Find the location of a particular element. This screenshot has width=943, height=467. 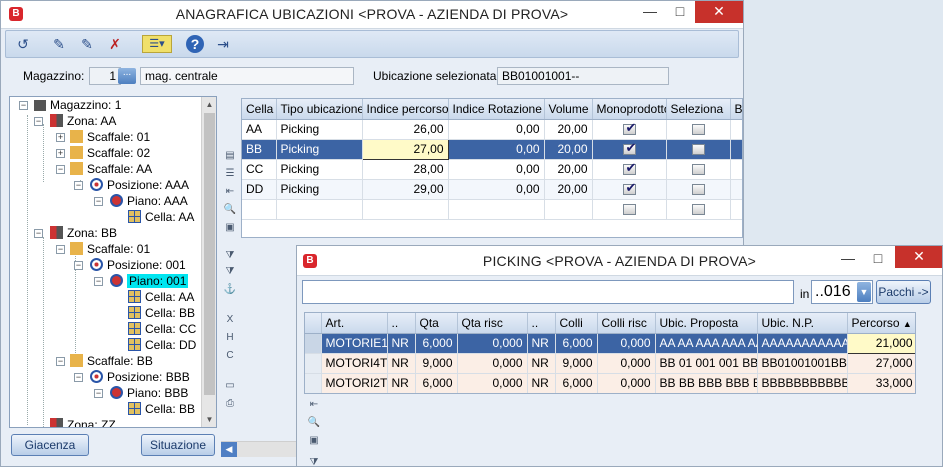

cell-cella: BB is located at coordinates (259, 149).